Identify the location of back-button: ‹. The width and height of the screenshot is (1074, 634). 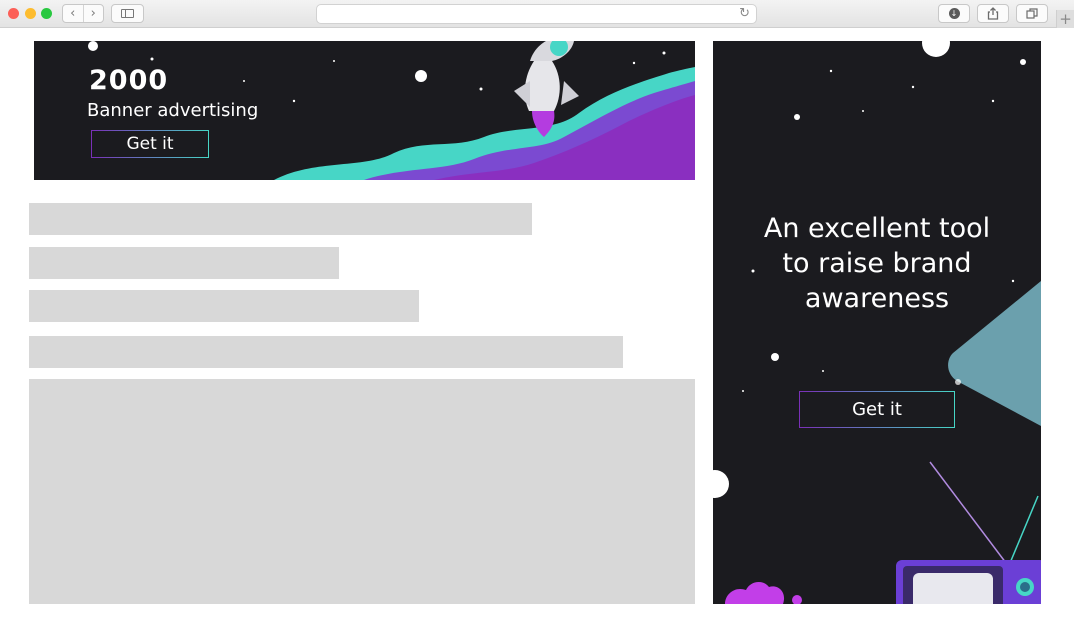
(73, 13).